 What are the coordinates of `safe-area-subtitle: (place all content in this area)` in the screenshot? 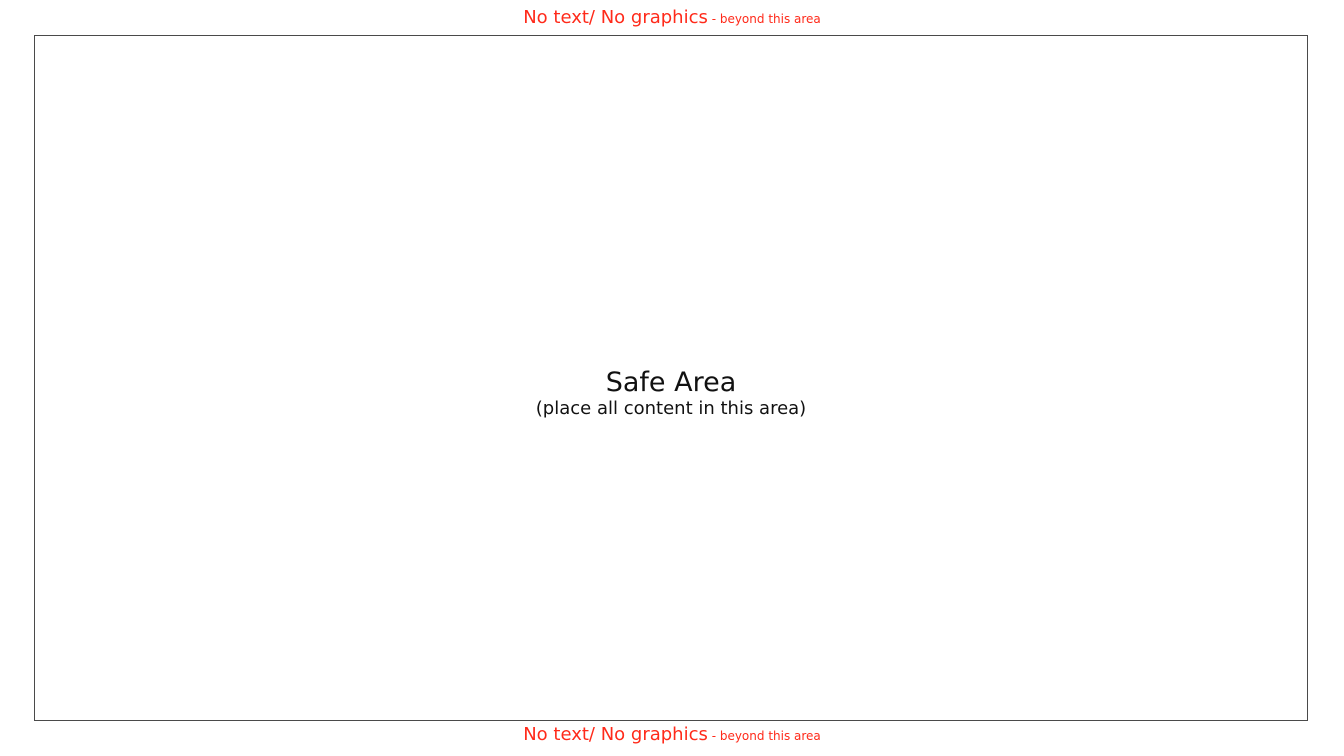 It's located at (671, 408).